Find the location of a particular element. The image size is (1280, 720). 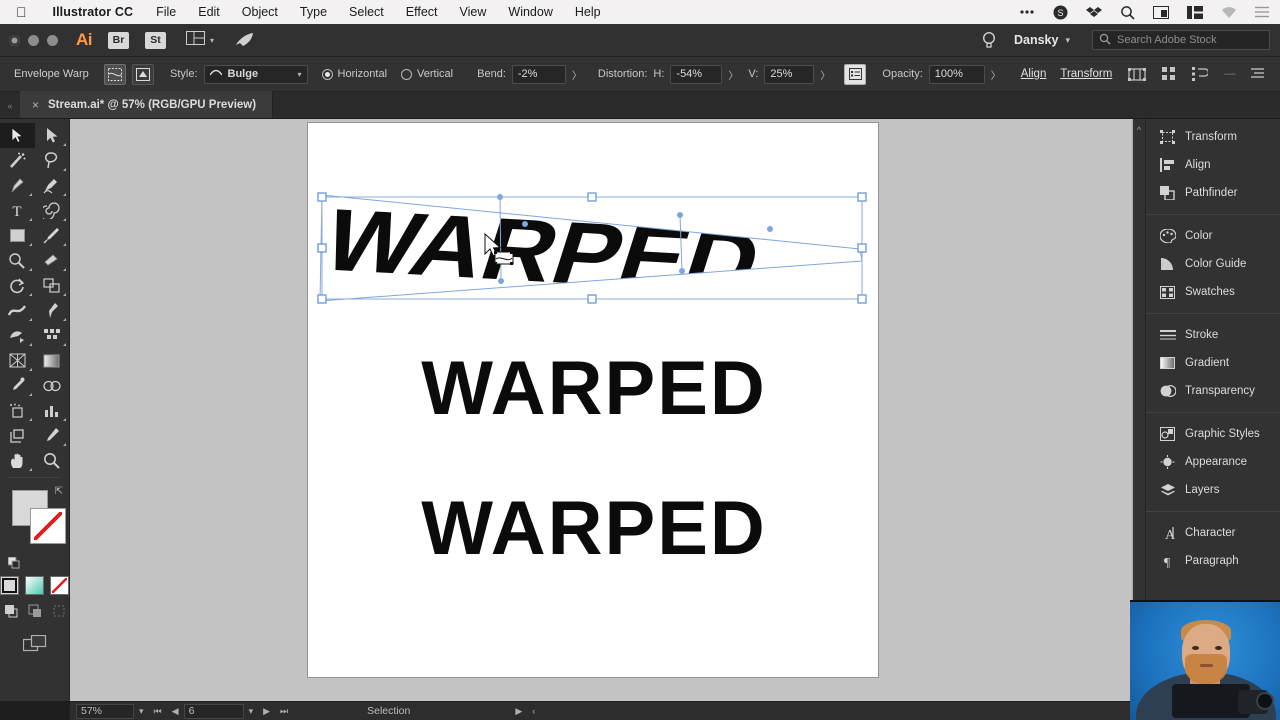

distortion-h-input: -54% is located at coordinates (696, 74).